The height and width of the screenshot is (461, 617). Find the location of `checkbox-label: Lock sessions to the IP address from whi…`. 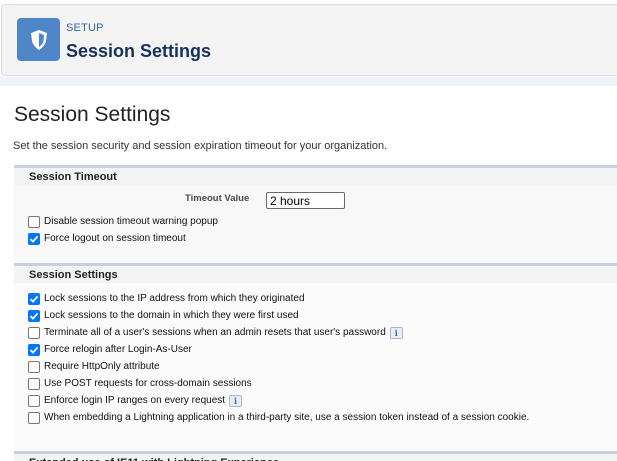

checkbox-label: Lock sessions to the IP address from whi… is located at coordinates (174, 298).